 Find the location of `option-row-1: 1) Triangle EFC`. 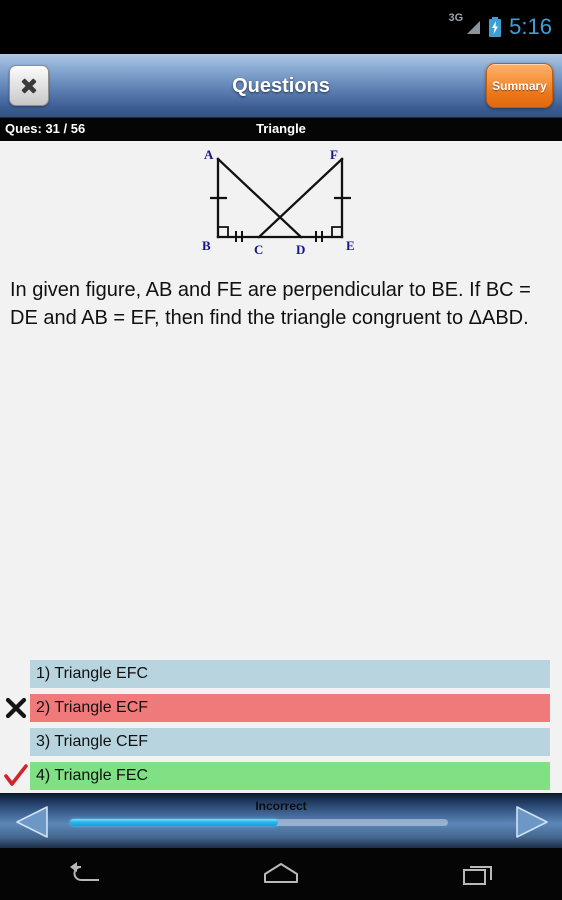

option-row-1: 1) Triangle EFC is located at coordinates (281, 674).